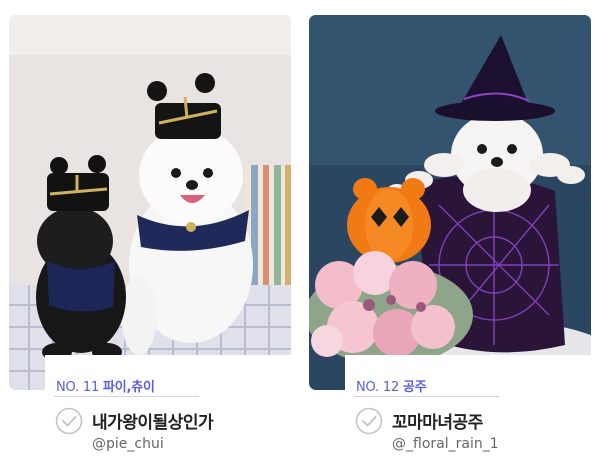 Image resolution: width=602 pixels, height=463 pixels. I want to click on entry-number: NO. 12, so click(378, 387).